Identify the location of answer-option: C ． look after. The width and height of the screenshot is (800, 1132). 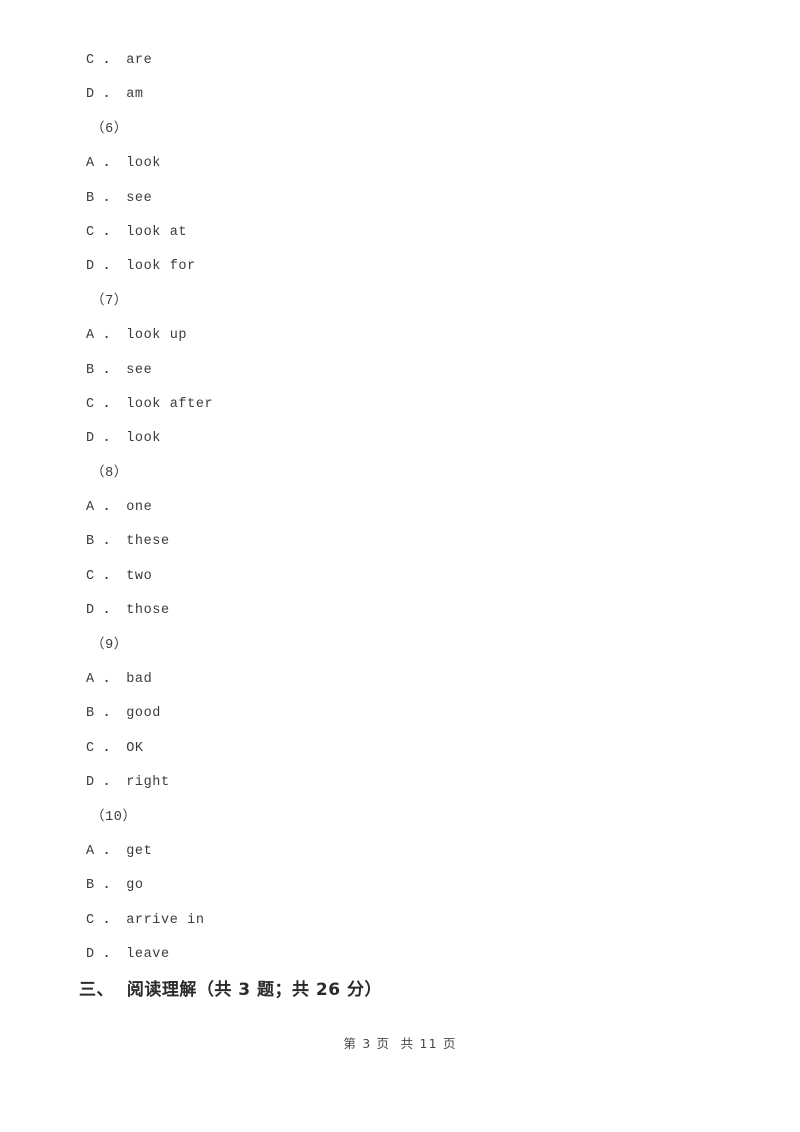
(150, 404).